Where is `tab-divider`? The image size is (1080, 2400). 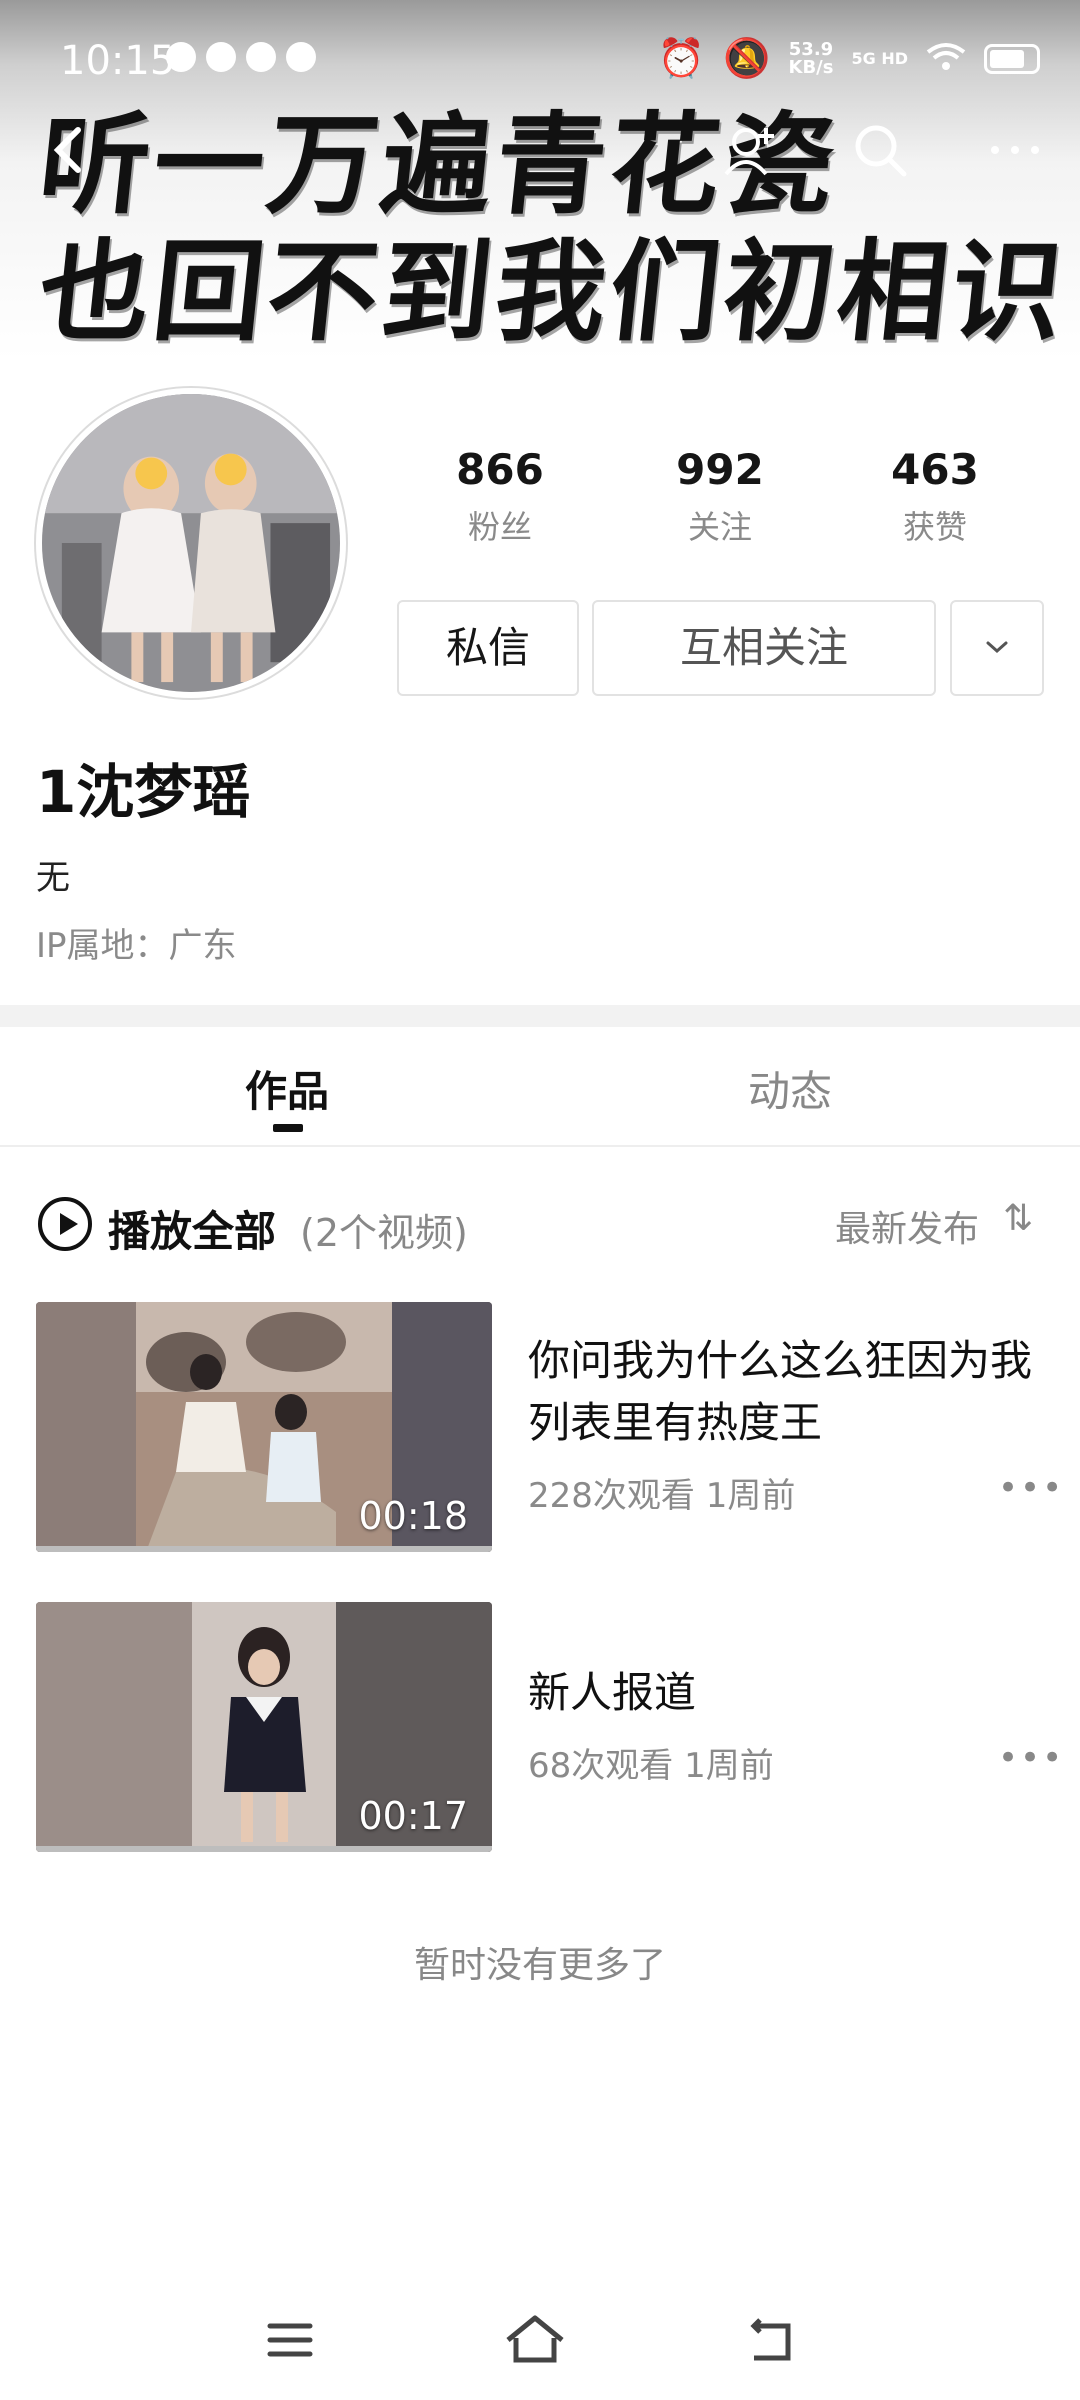
tab-divider is located at coordinates (540, 1146).